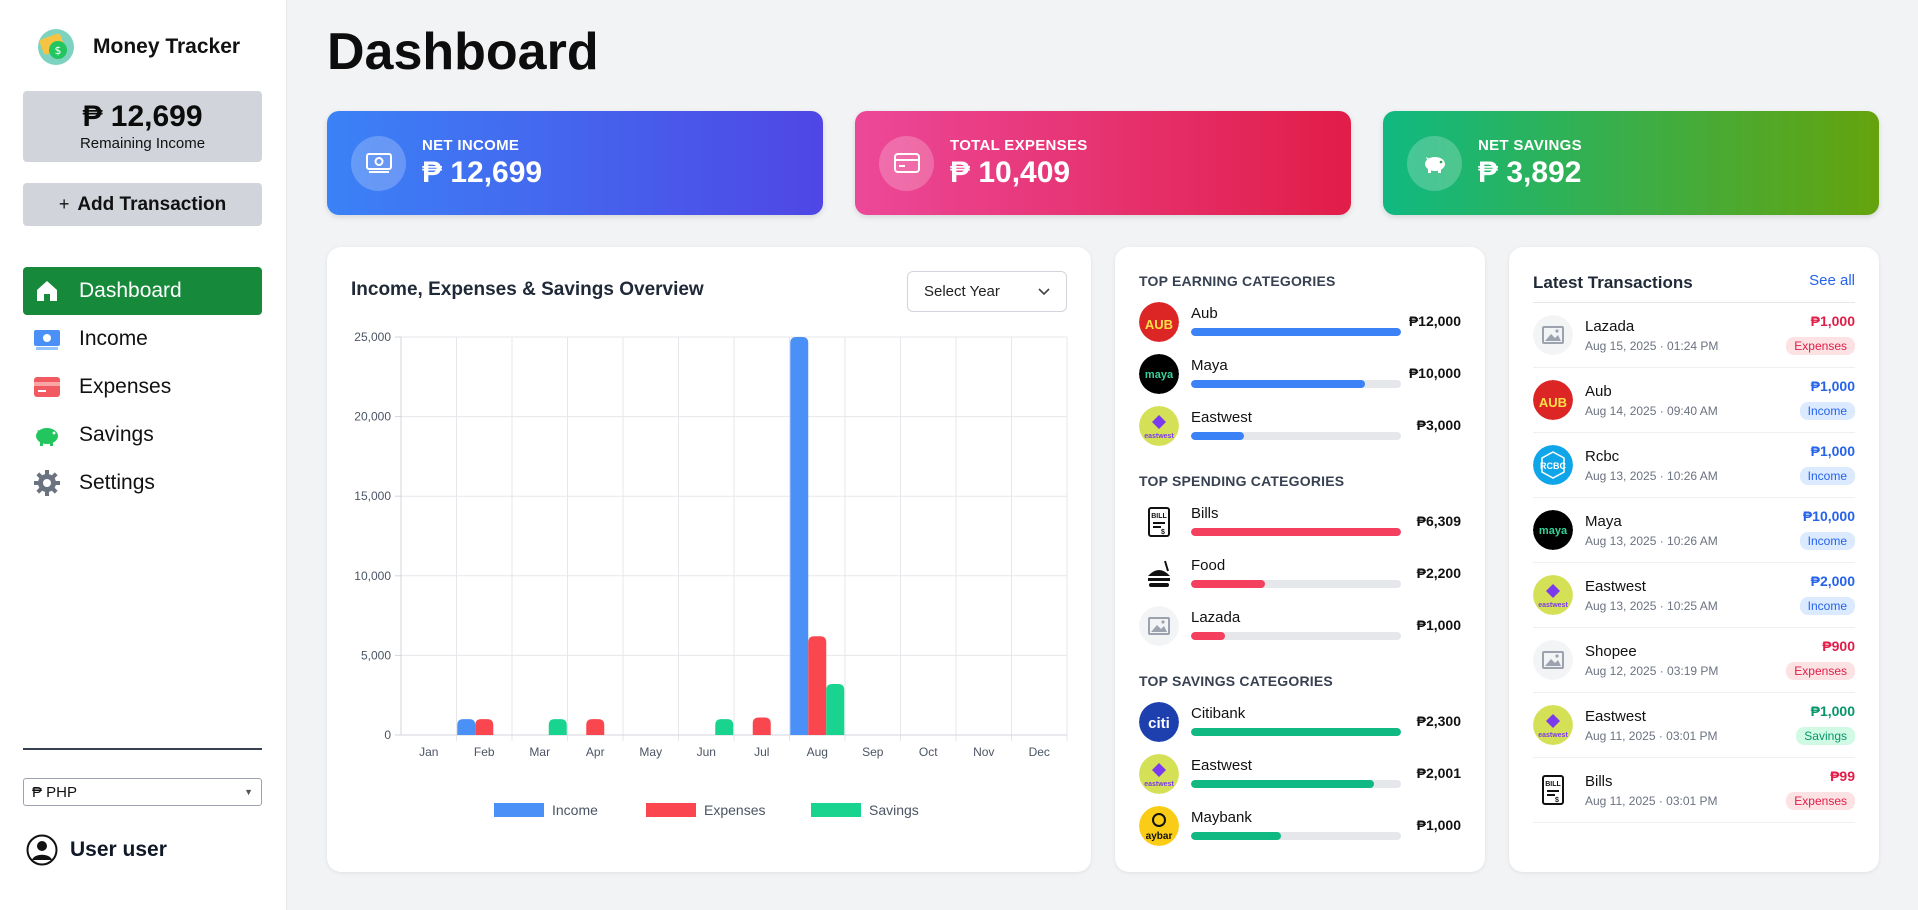 Image resolution: width=1918 pixels, height=910 pixels. What do you see at coordinates (1603, 521) in the screenshot?
I see `transaction-name: Maya` at bounding box center [1603, 521].